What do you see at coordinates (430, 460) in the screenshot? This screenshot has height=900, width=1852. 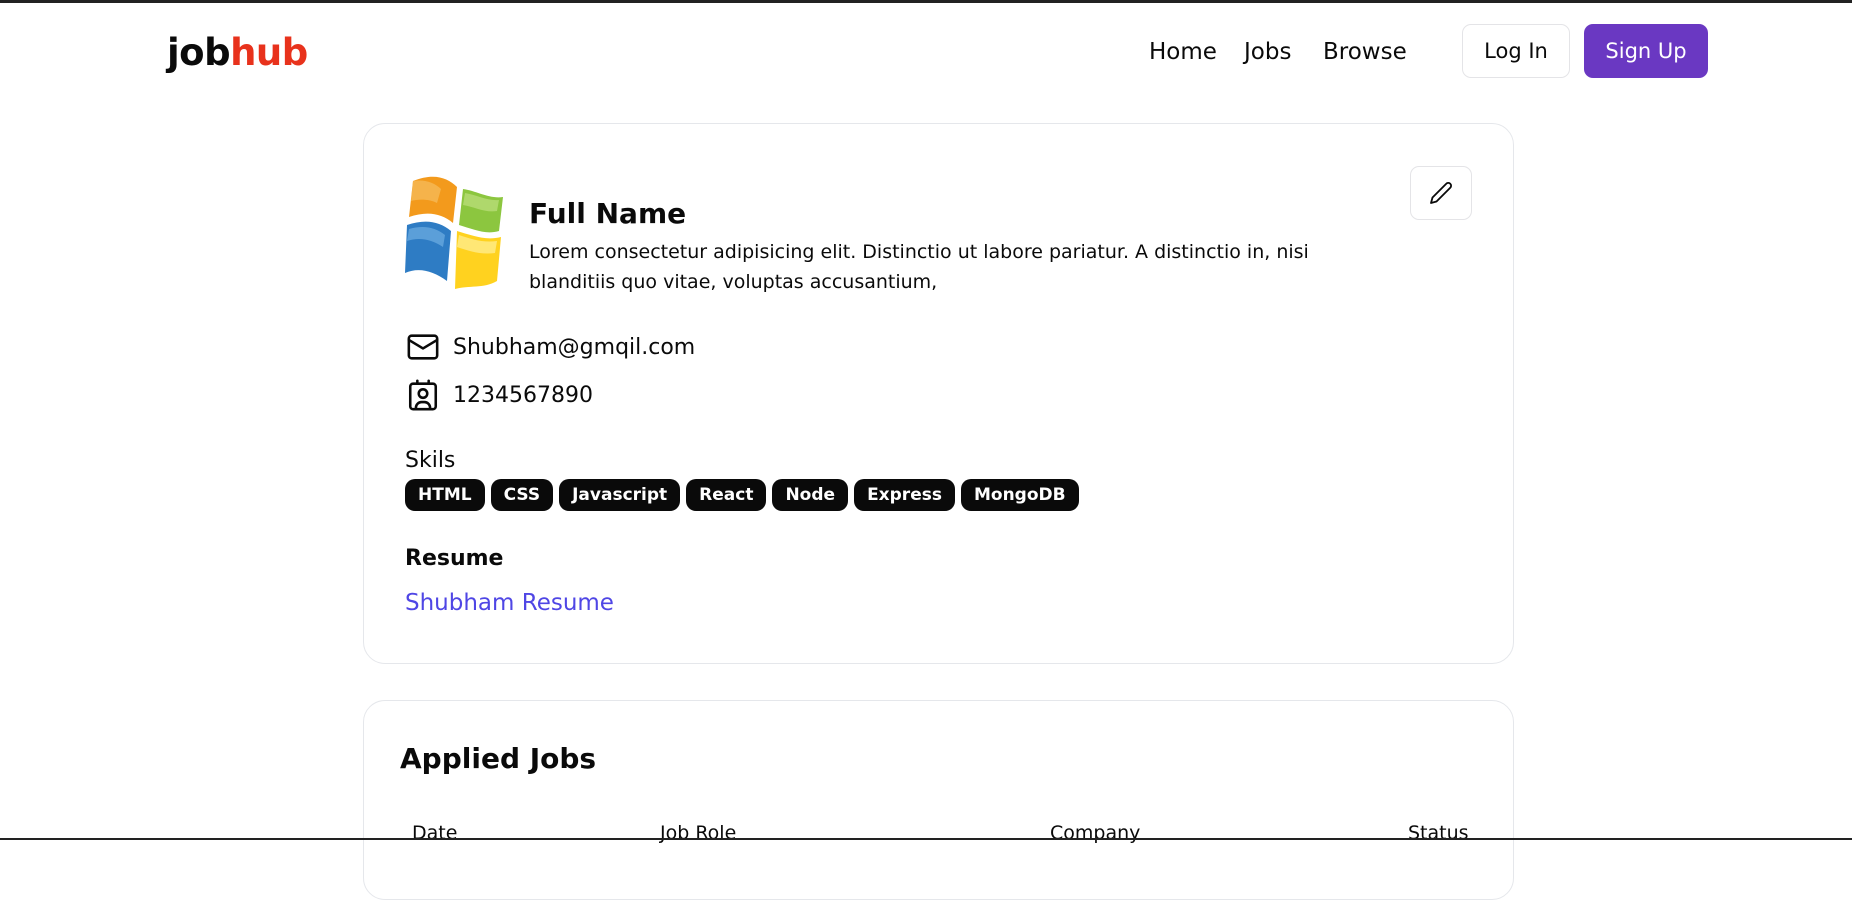 I see `skills-label: Skils` at bounding box center [430, 460].